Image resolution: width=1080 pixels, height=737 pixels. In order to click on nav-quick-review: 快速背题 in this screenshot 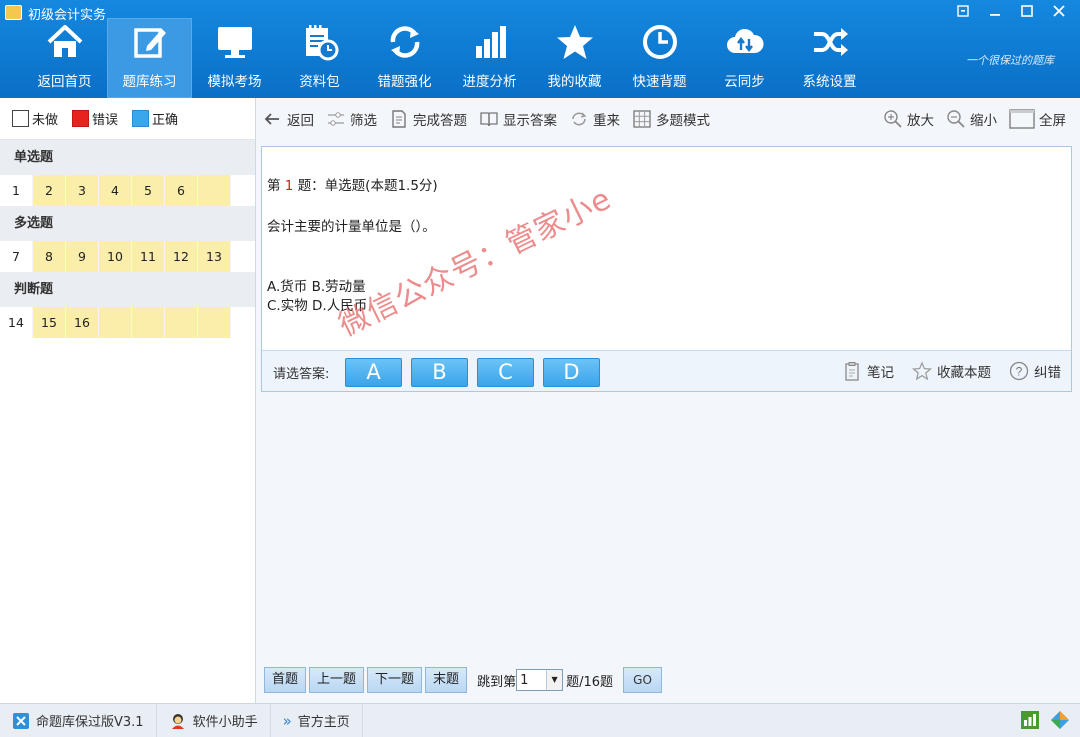, I will do `click(659, 58)`.